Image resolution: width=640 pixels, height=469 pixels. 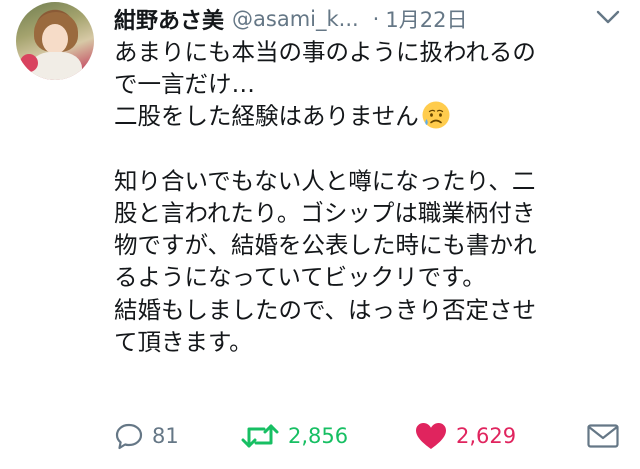 What do you see at coordinates (165, 436) in the screenshot?
I see `reply-count: 81` at bounding box center [165, 436].